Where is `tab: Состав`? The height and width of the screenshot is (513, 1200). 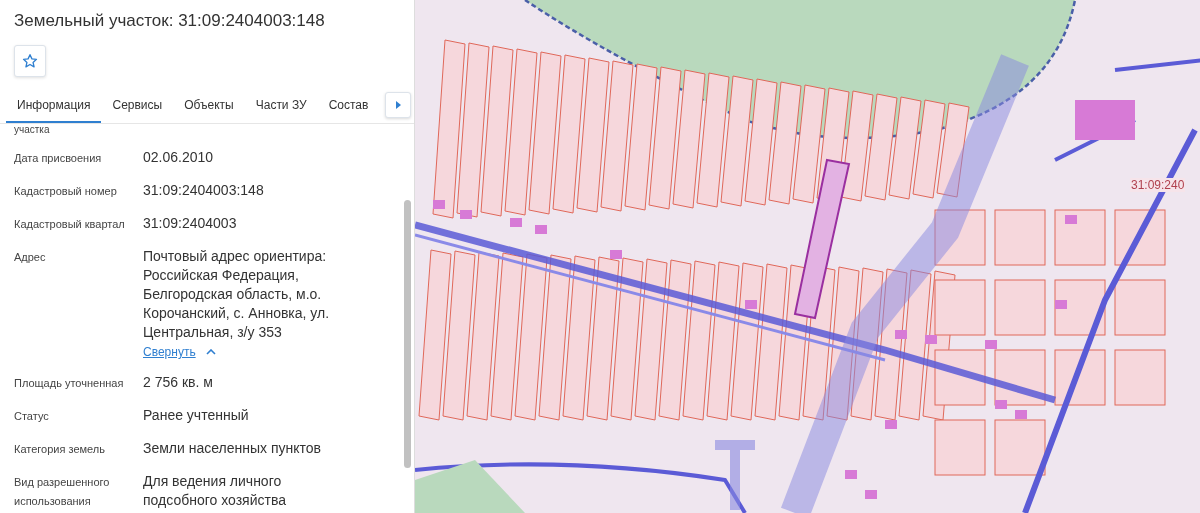 tab: Состав is located at coordinates (348, 110).